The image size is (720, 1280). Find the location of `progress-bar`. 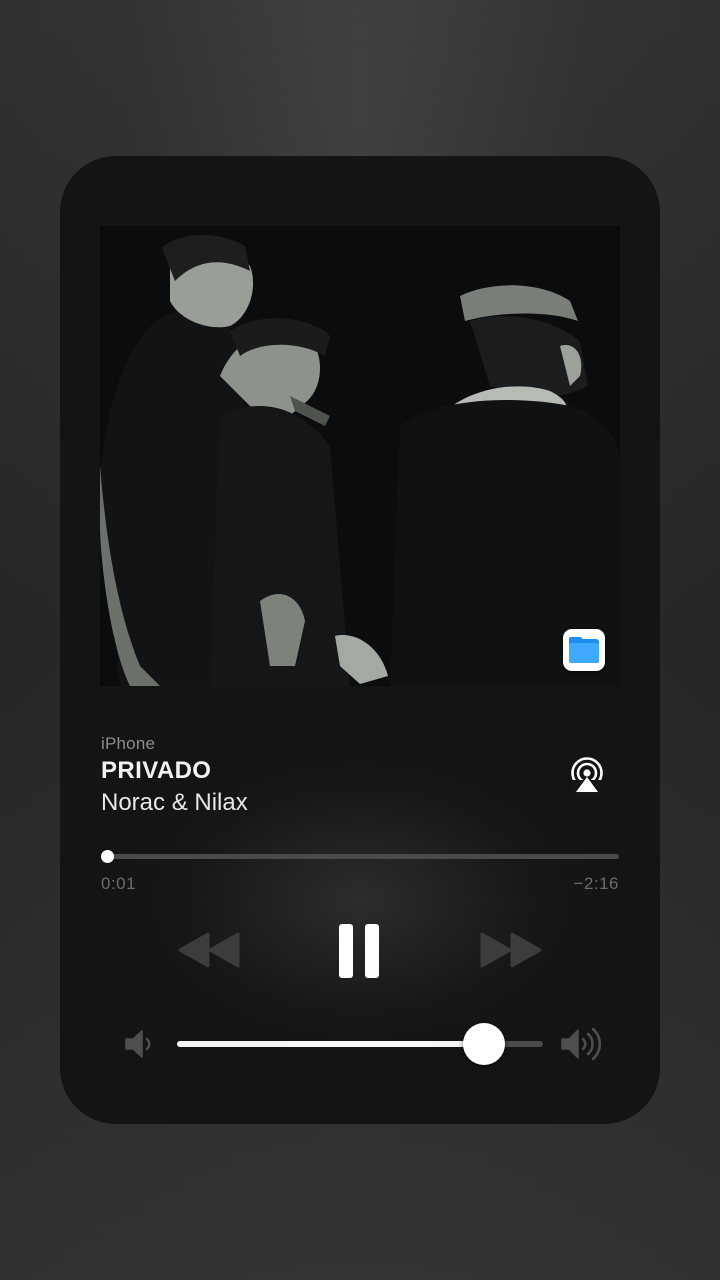

progress-bar is located at coordinates (360, 856).